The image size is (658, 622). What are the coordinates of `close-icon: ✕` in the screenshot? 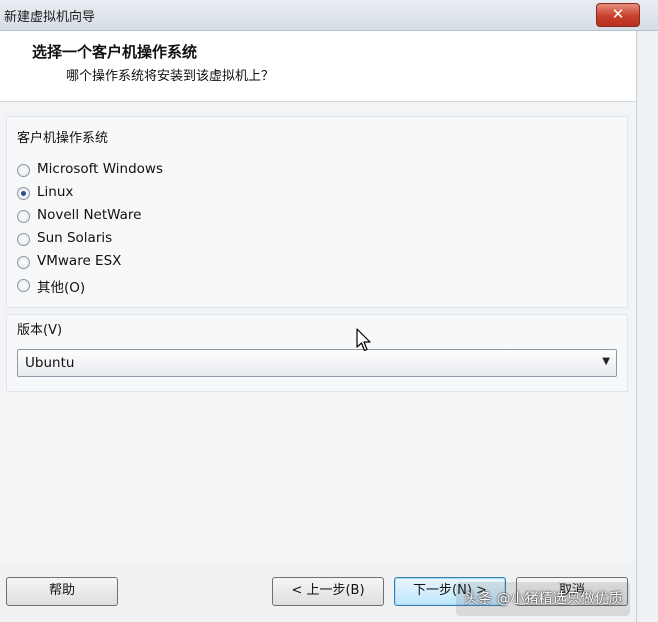 It's located at (618, 14).